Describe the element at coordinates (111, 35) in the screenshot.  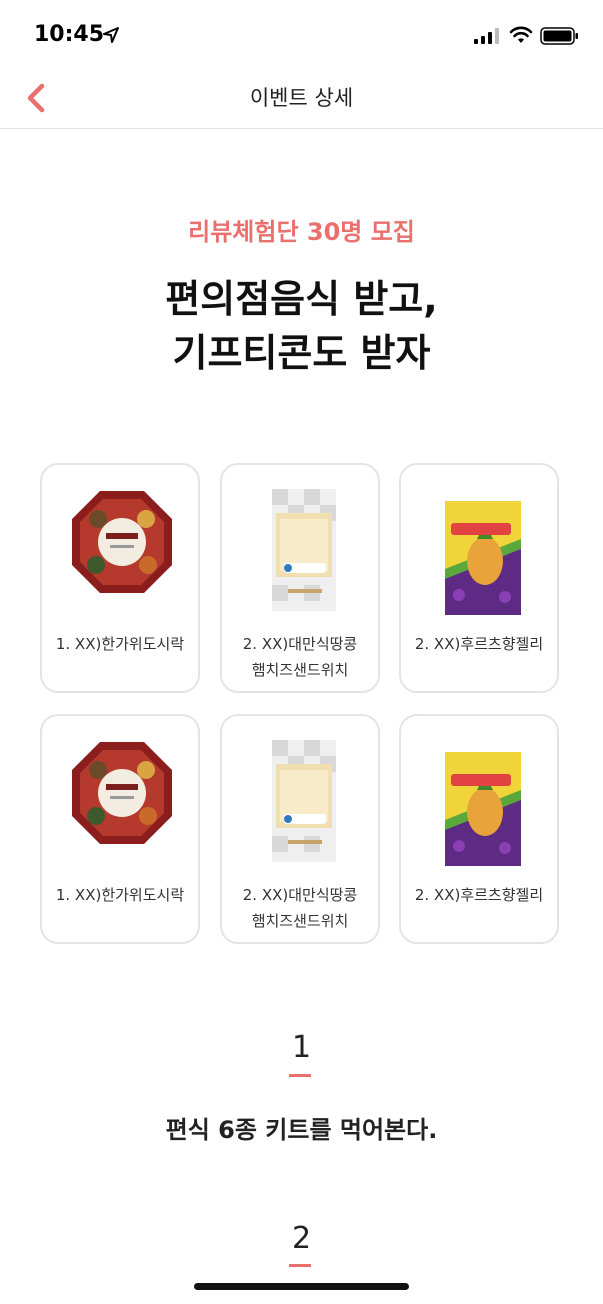
I see `location-arrow-icon` at that location.